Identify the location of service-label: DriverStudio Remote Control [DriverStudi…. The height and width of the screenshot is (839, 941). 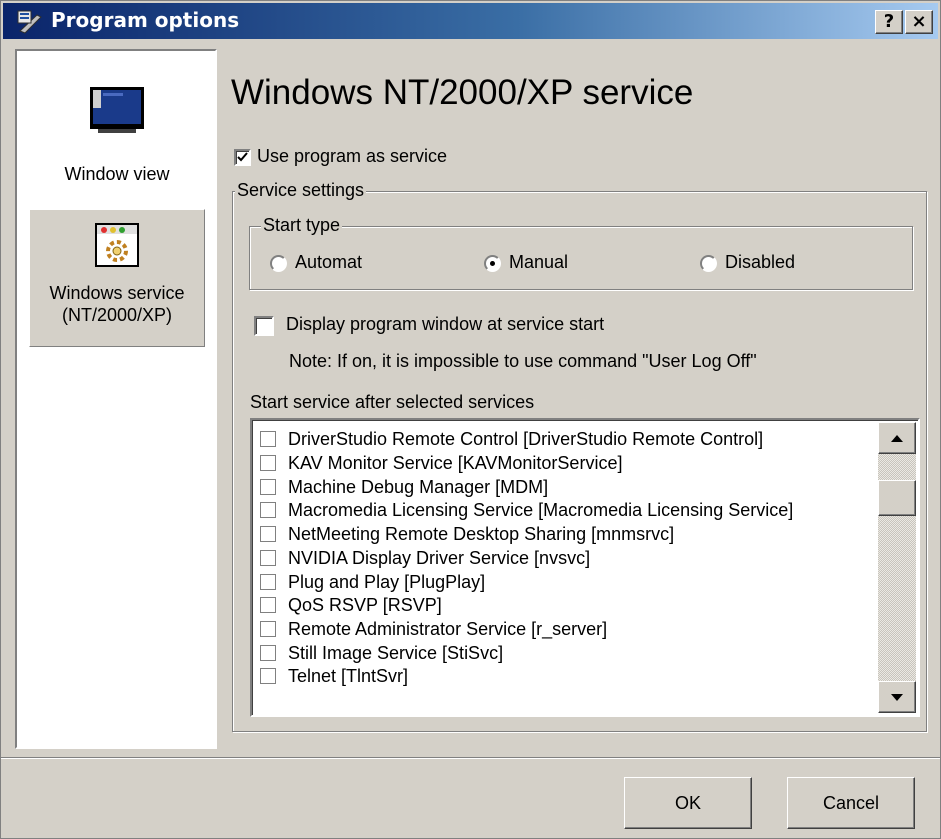
(526, 439).